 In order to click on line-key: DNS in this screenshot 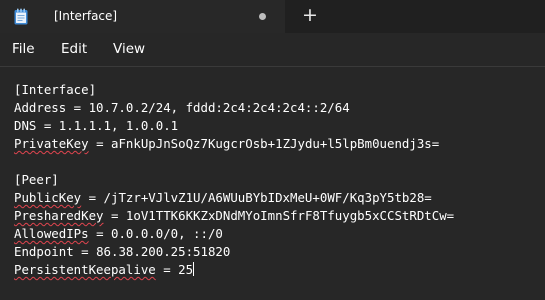, I will do `click(25, 125)`.